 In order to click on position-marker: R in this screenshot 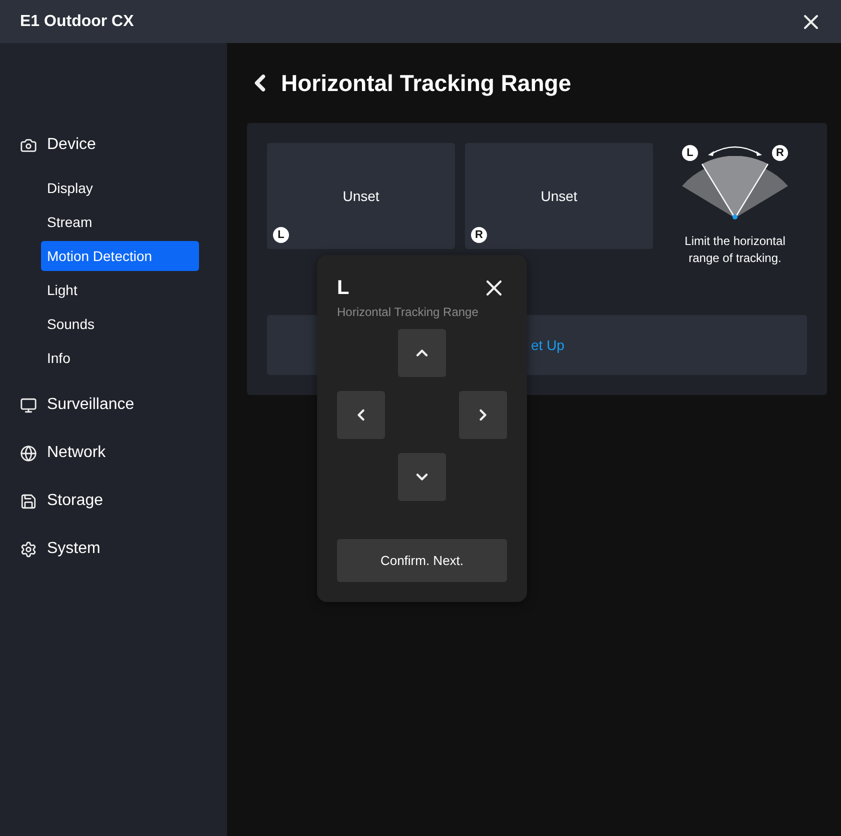, I will do `click(479, 235)`.